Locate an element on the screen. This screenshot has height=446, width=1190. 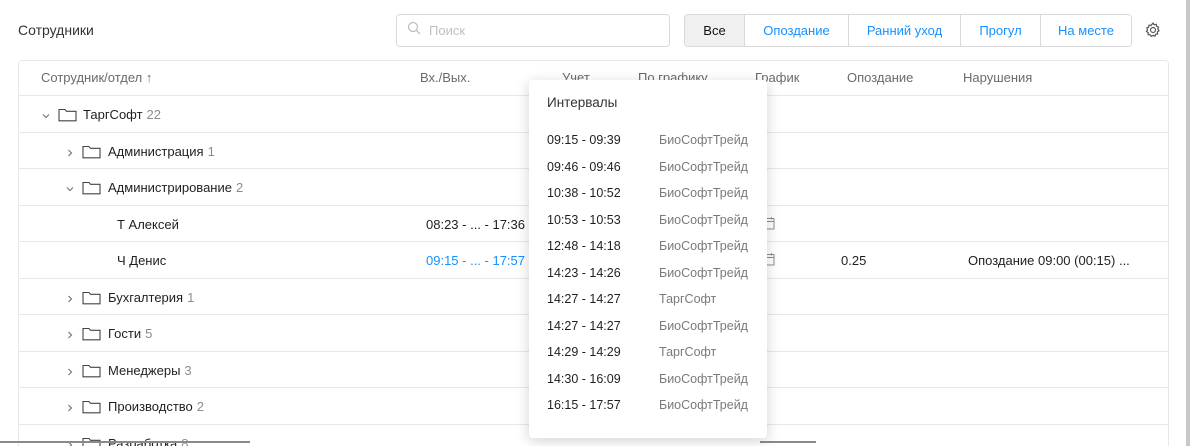
interval-item: 10:53 - 10:53 БиоСофтТрейд is located at coordinates (648, 222).